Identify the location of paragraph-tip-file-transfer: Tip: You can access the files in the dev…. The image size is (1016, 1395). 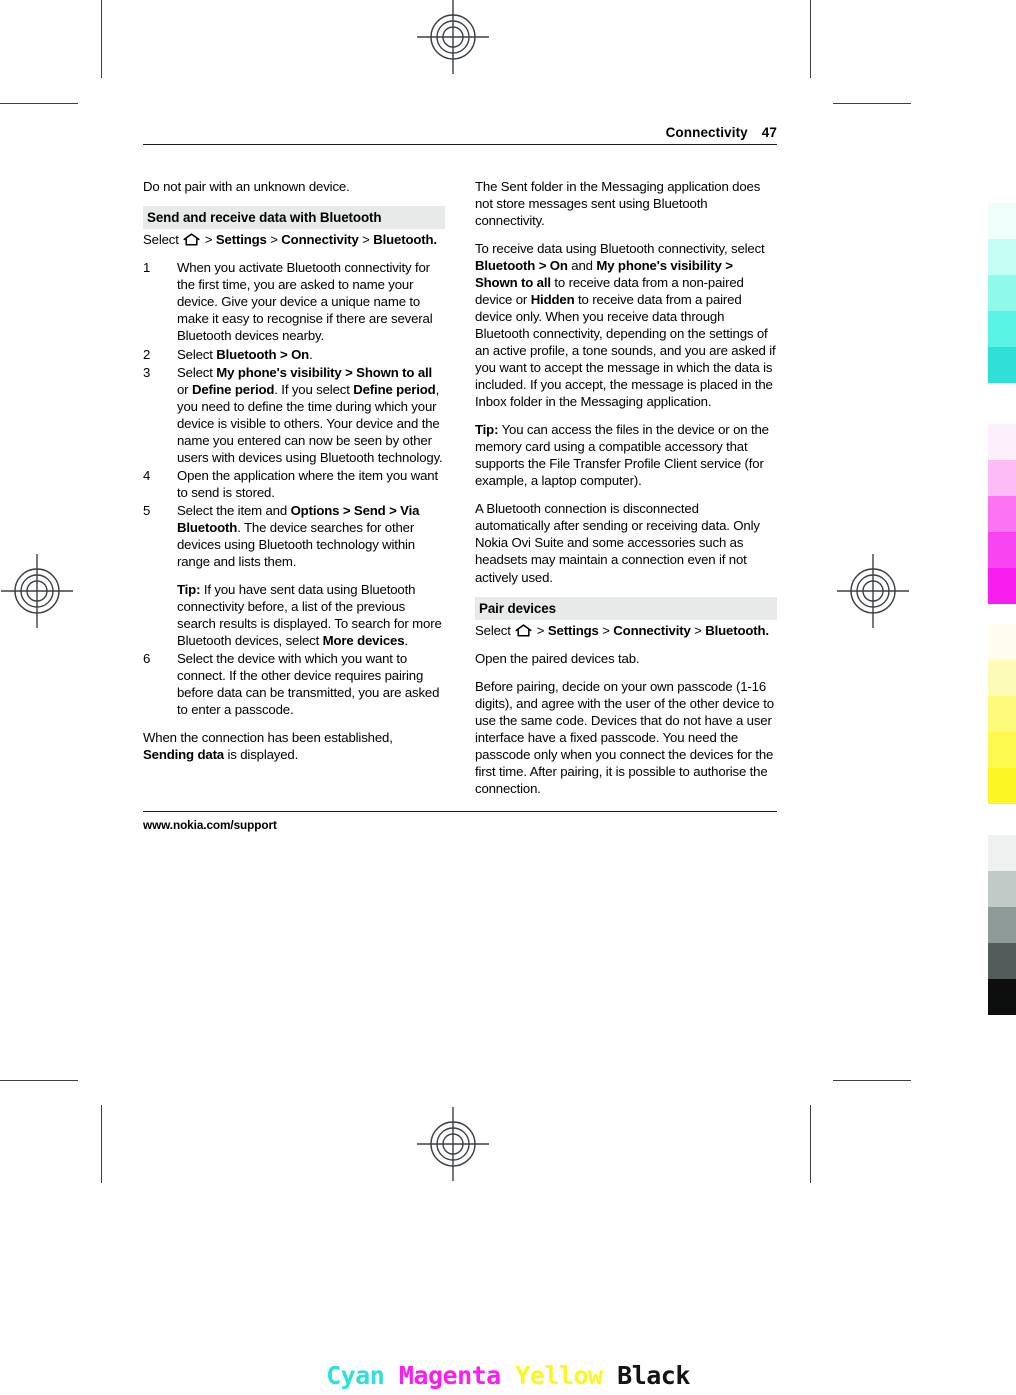
(626, 455).